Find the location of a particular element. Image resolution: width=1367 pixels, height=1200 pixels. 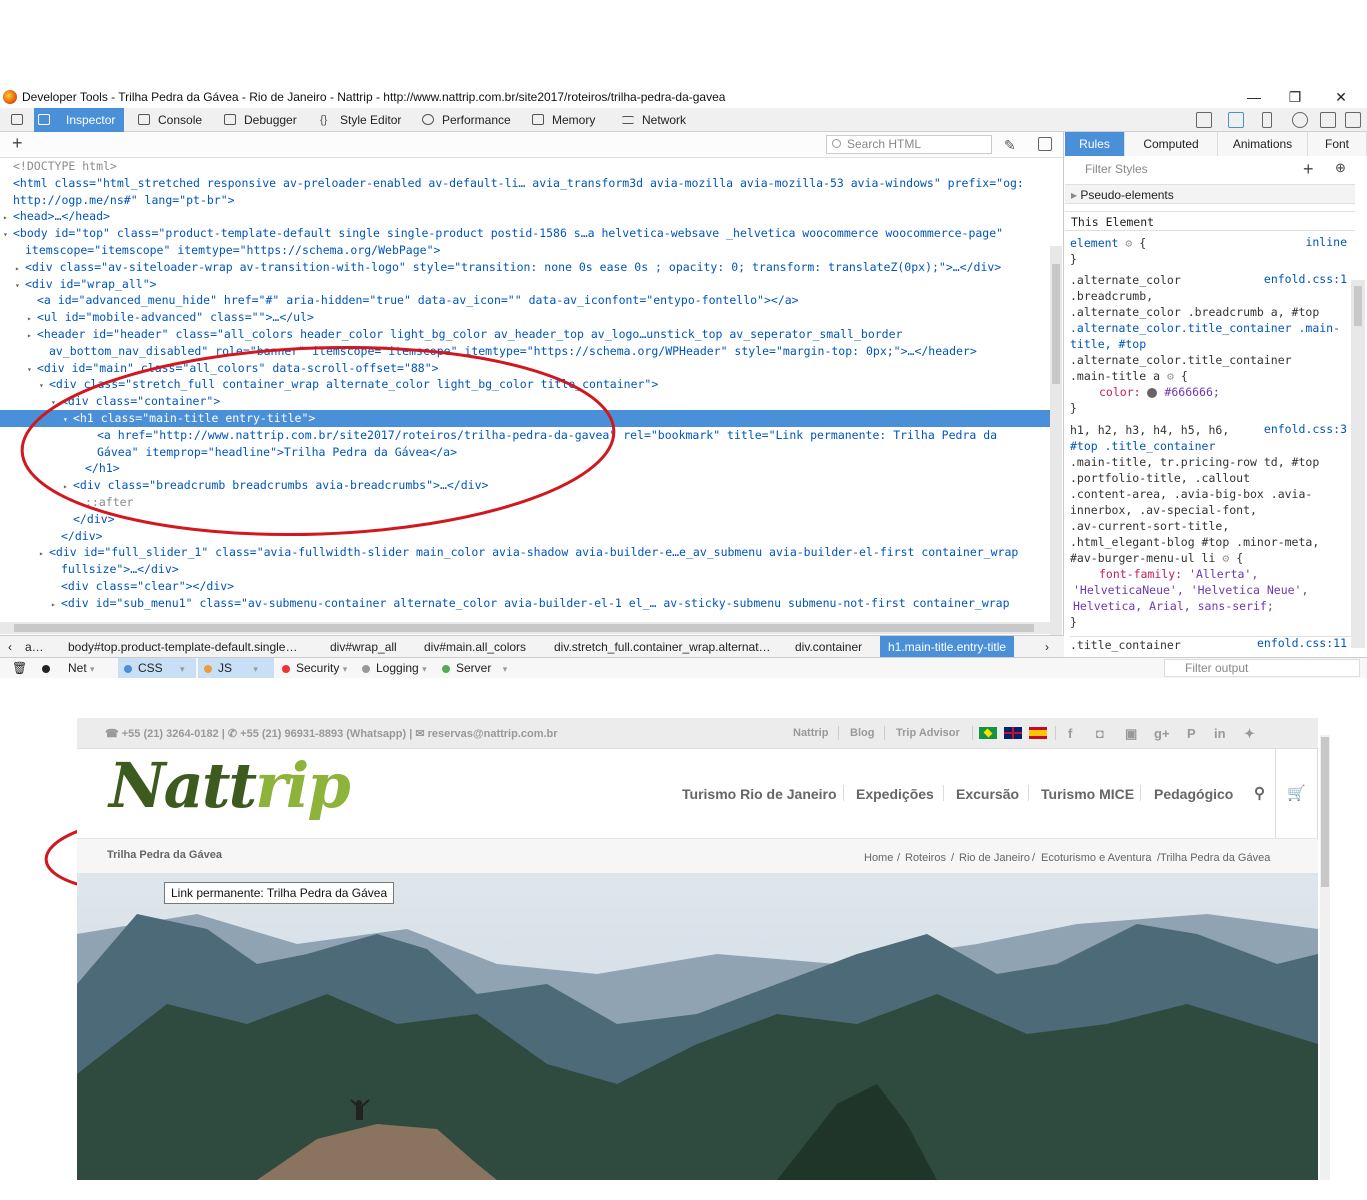

breadcrumb-current: /Trilha Pedra da Gávea is located at coordinates (1214, 858).